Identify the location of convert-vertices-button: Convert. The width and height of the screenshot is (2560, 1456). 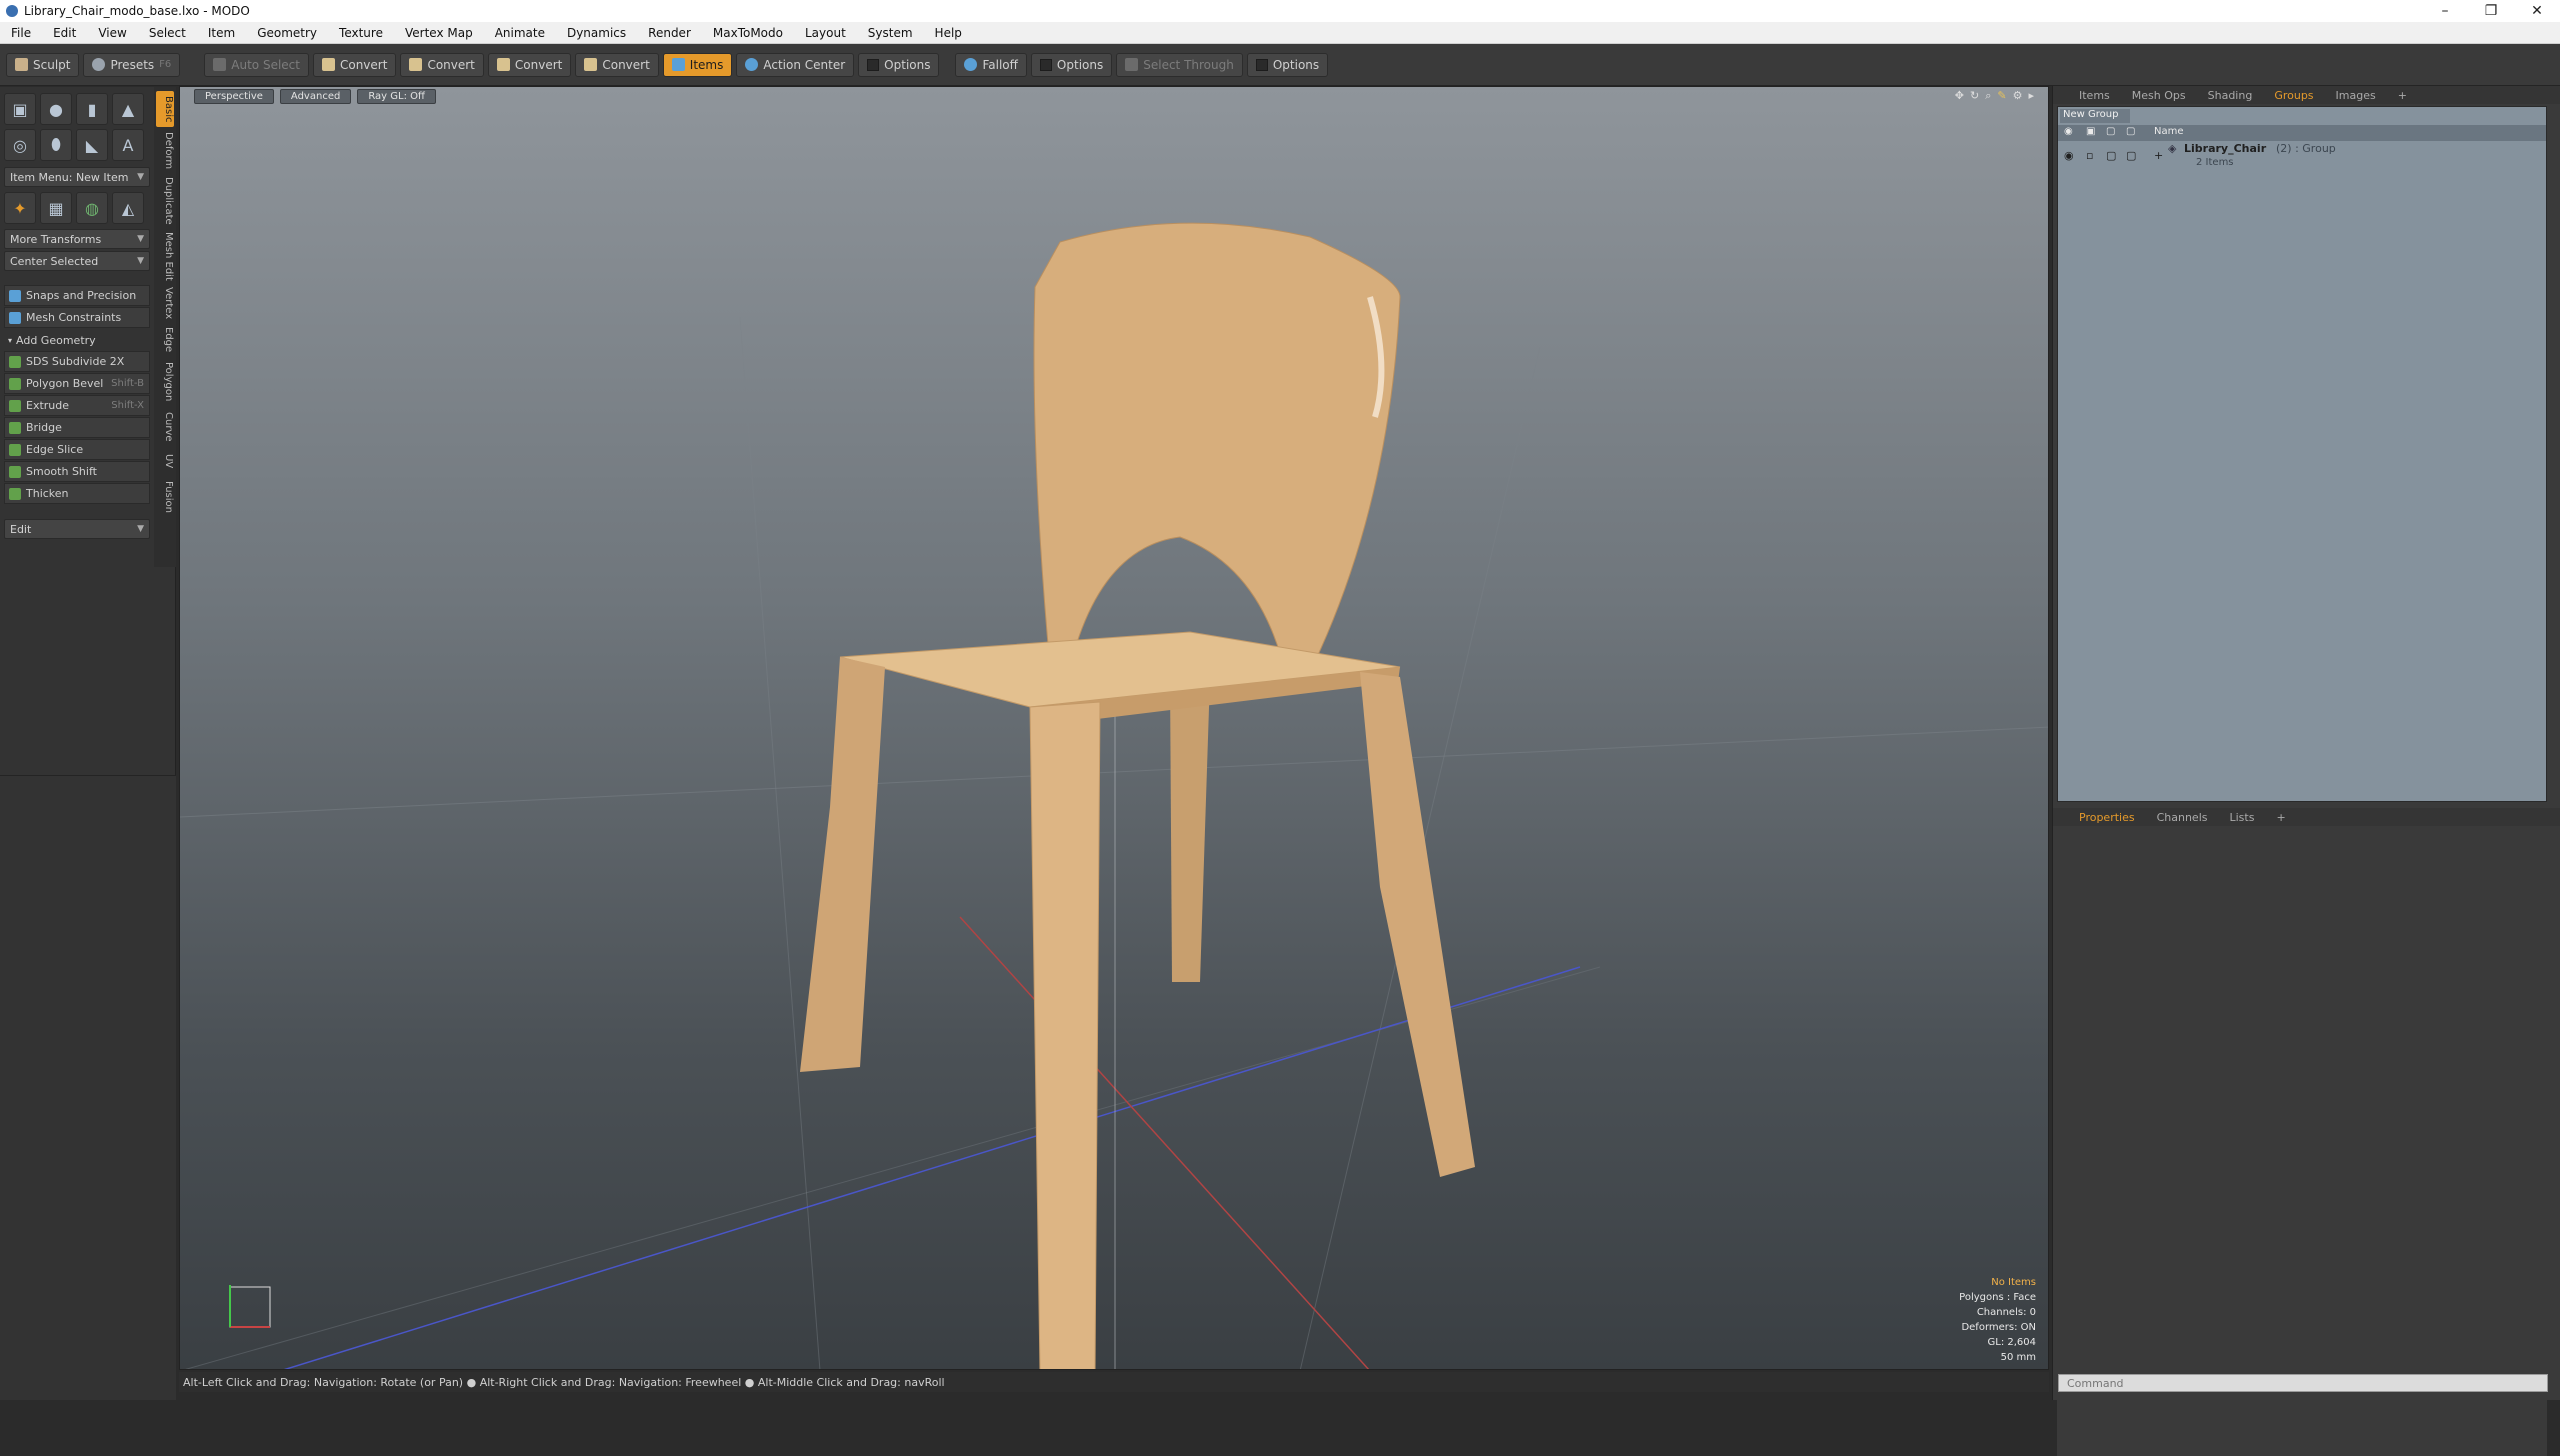
(354, 64).